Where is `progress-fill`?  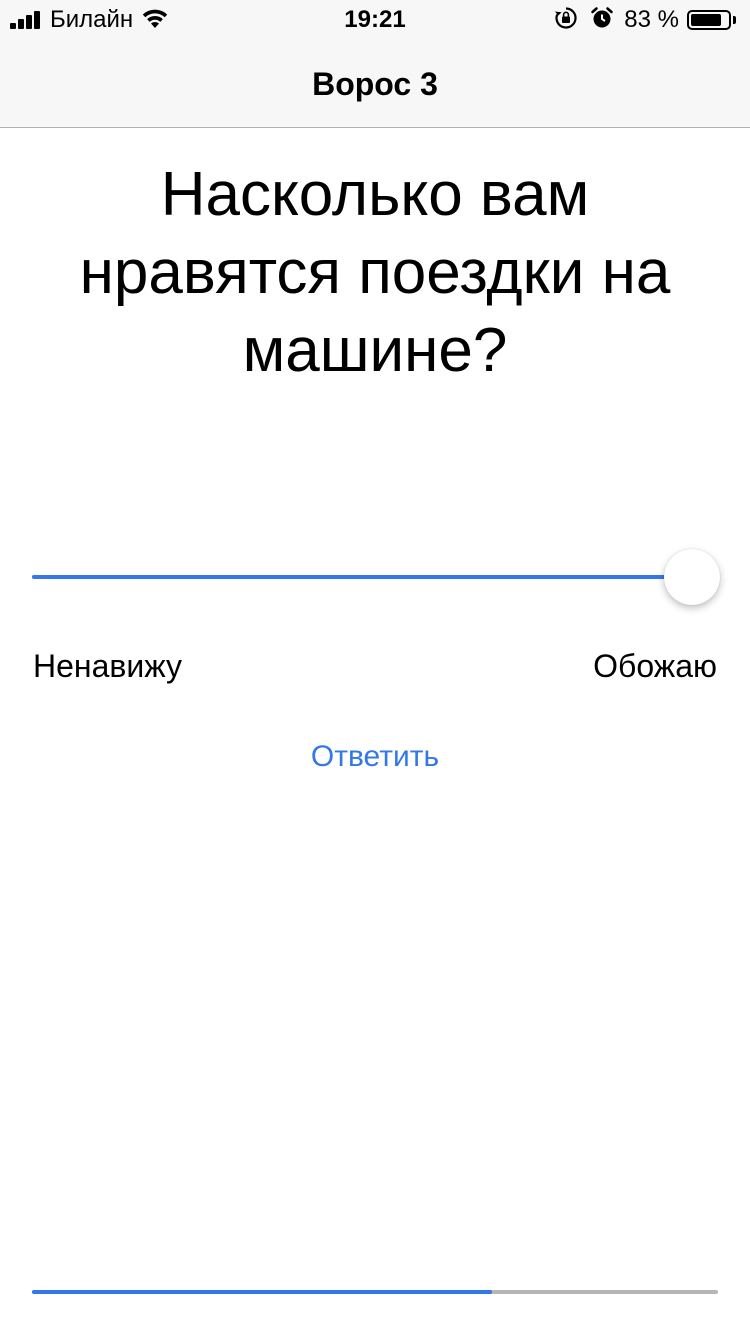
progress-fill is located at coordinates (262, 1292).